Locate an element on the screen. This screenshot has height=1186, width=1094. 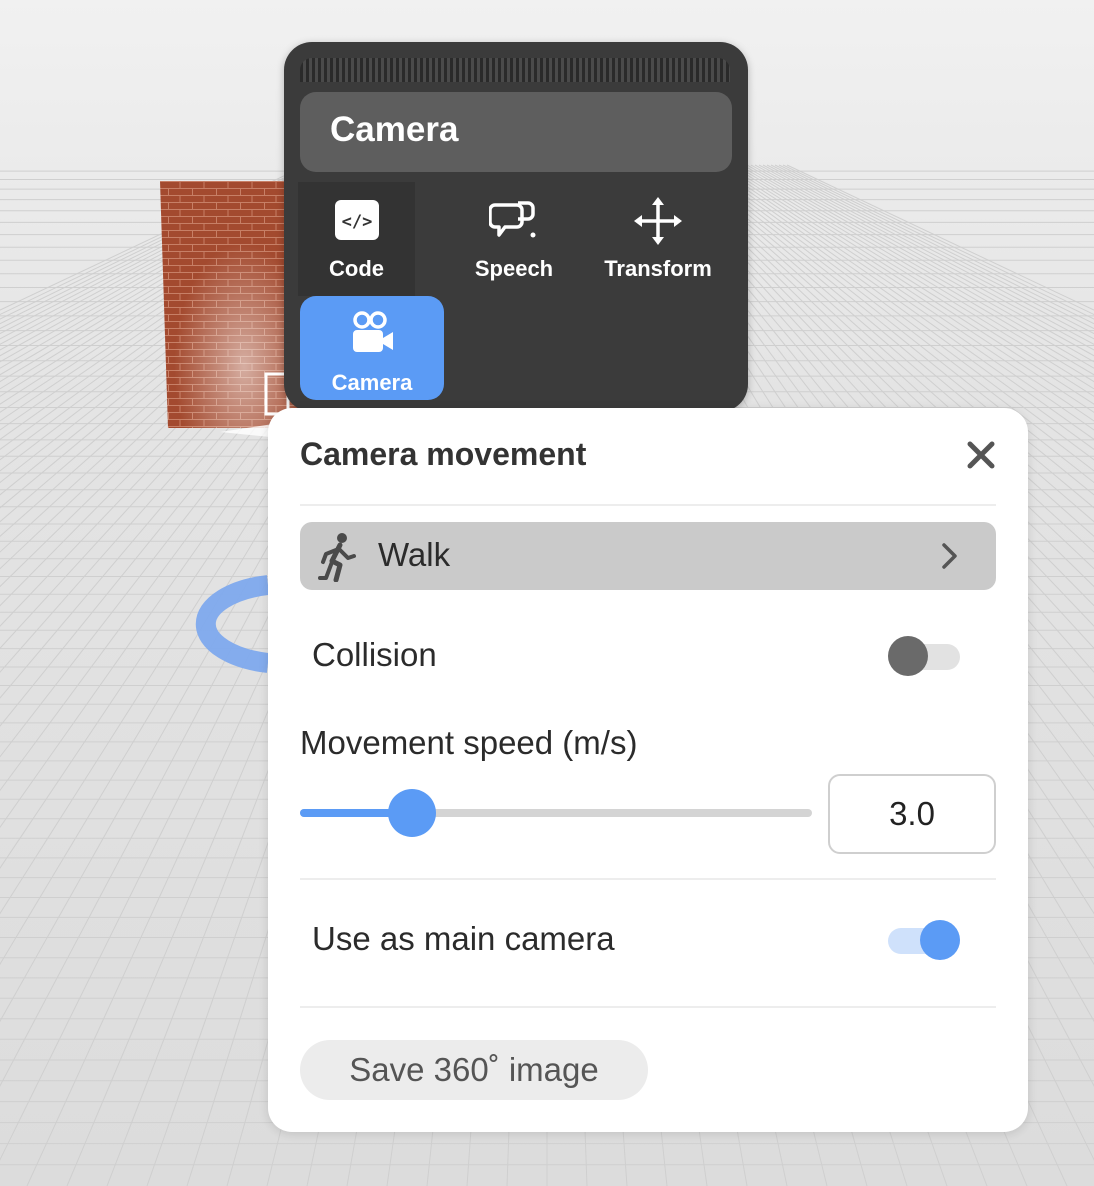
tab-code-label: Code is located at coordinates (356, 268).